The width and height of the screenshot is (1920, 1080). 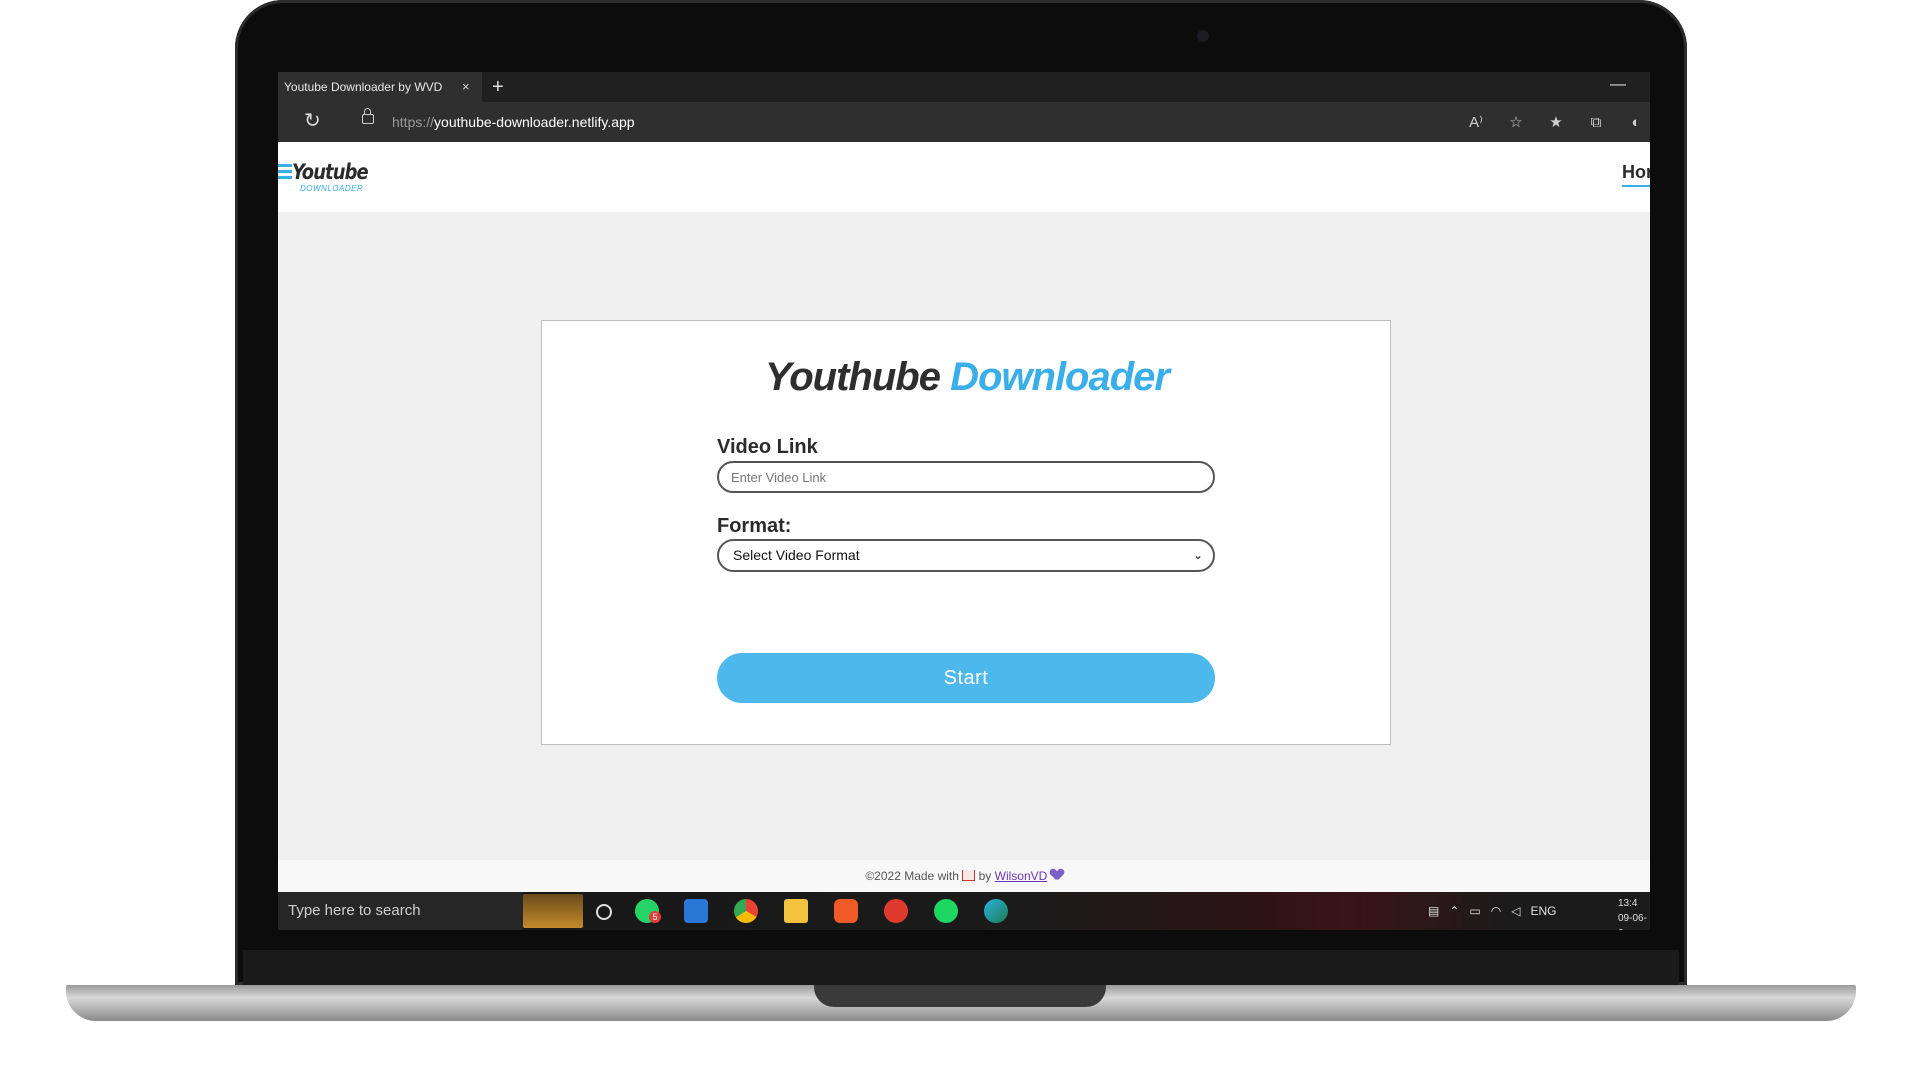 I want to click on cortana-icon, so click(x=604, y=912).